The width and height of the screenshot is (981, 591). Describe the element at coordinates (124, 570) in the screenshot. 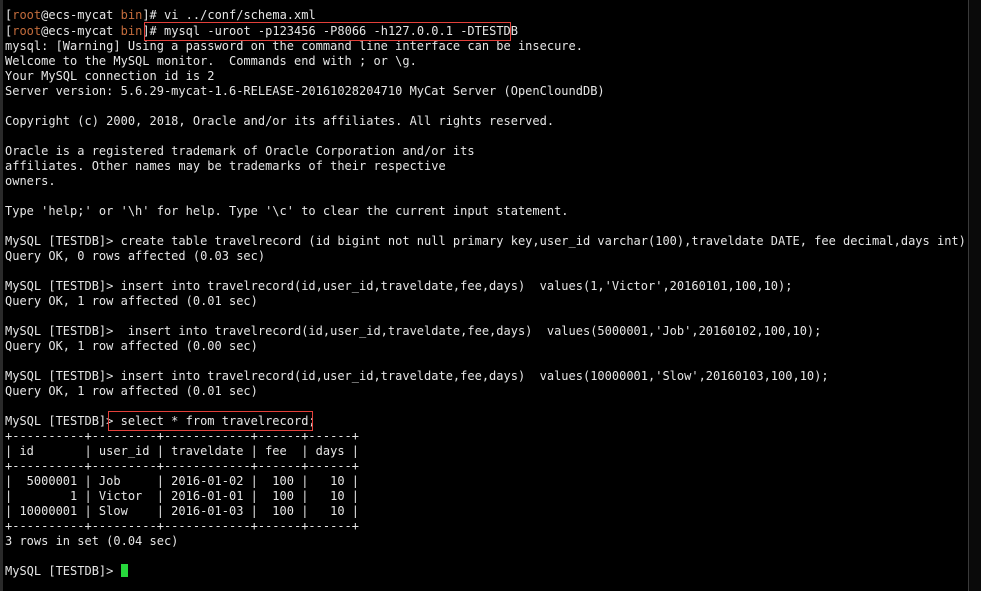

I see `text-cursor` at that location.